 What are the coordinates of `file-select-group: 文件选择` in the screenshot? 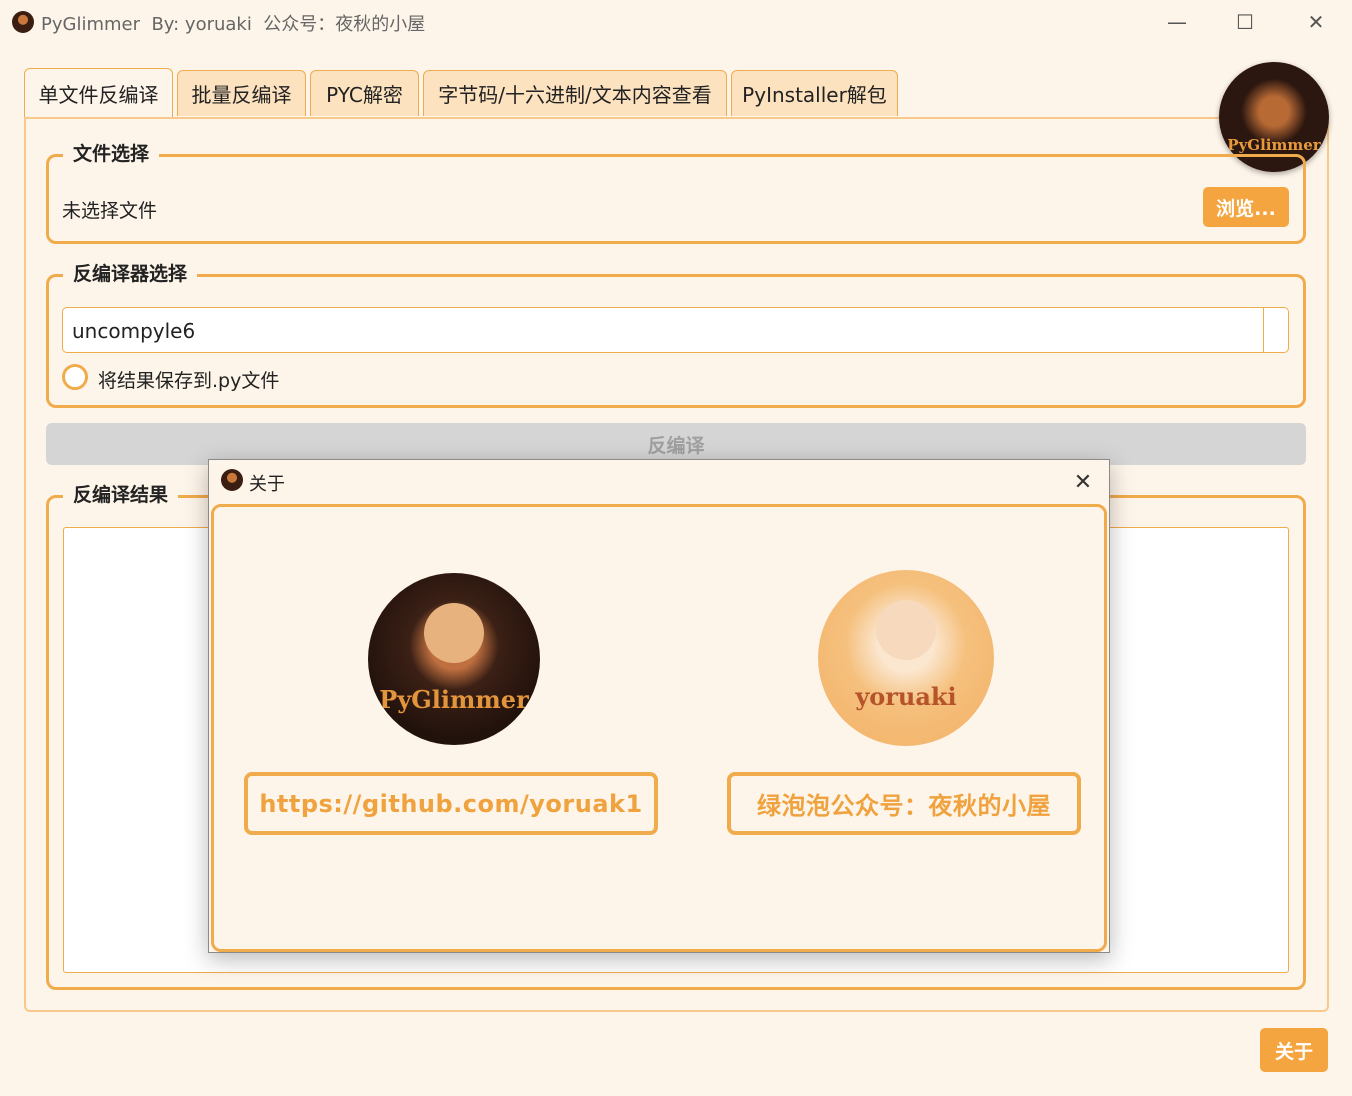 It's located at (676, 191).